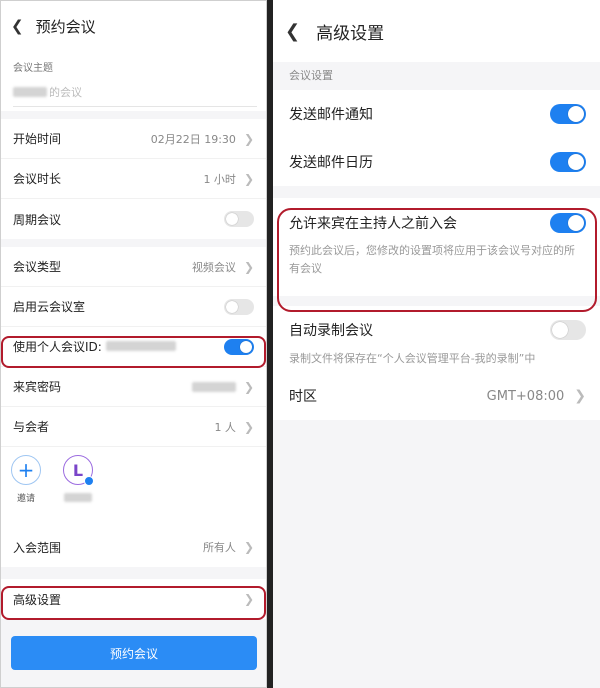 The width and height of the screenshot is (600, 688). Describe the element at coordinates (65, 26) in the screenshot. I see `page-title: 预约会议` at that location.